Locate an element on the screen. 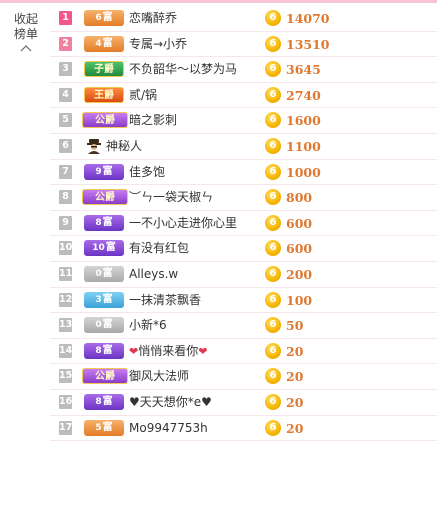 The image size is (437, 515). ranking-row: 4 王爵 贰/锅 6 2740 is located at coordinates (243, 96).